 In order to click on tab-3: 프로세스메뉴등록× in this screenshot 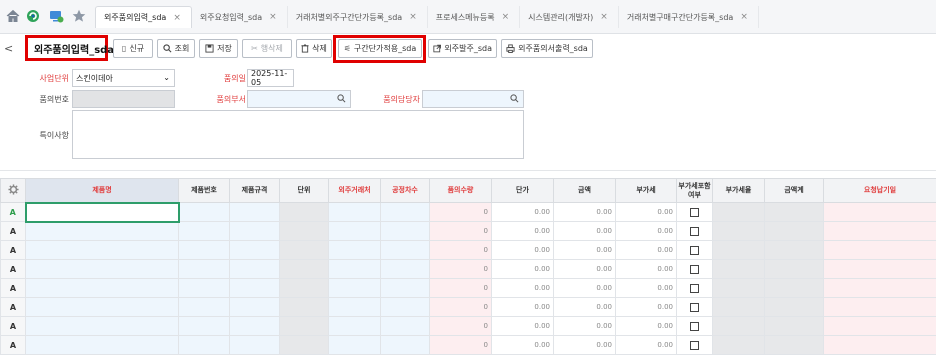, I will do `click(474, 17)`.